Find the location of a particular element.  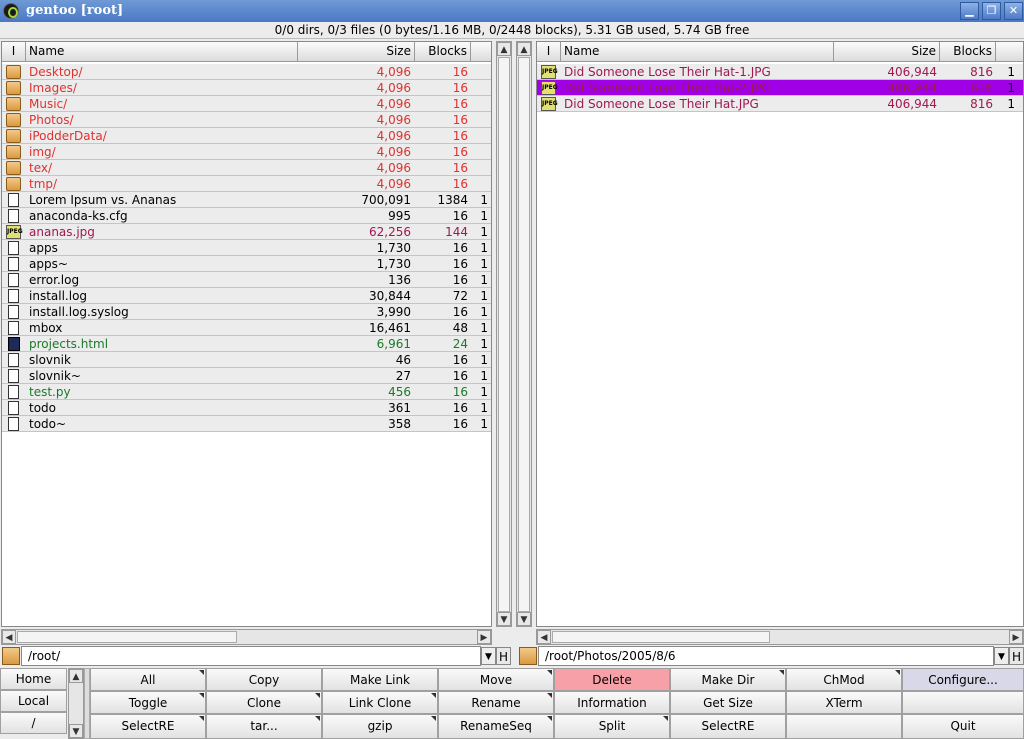

file-row: test.py 456 16 1 is located at coordinates (246, 392).